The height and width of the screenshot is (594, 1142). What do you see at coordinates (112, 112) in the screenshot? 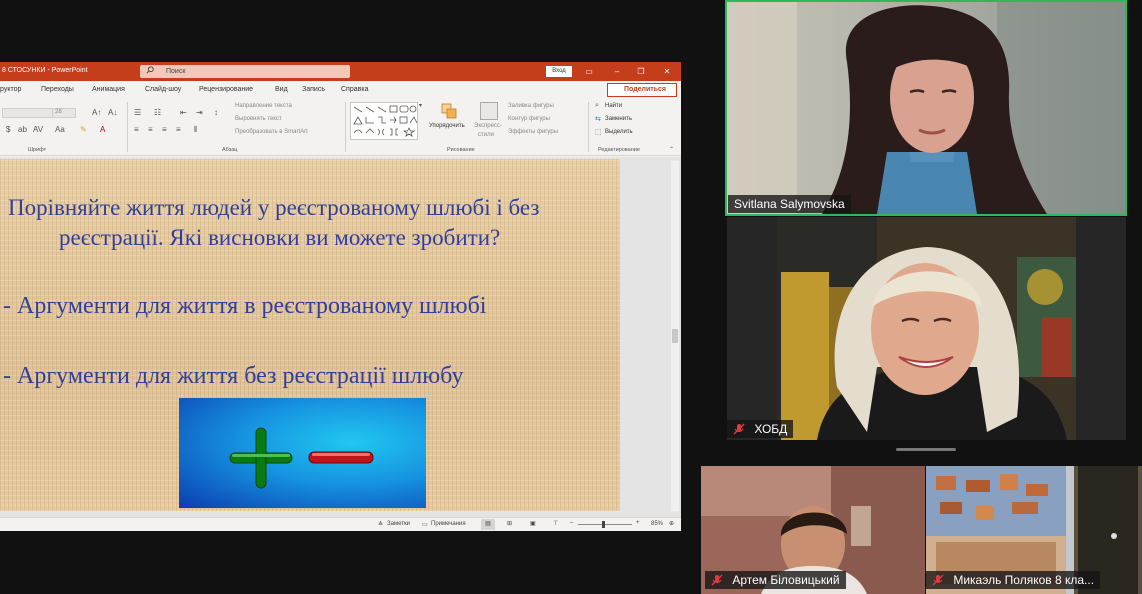
I see `shrink-font-icon: A↓` at bounding box center [112, 112].